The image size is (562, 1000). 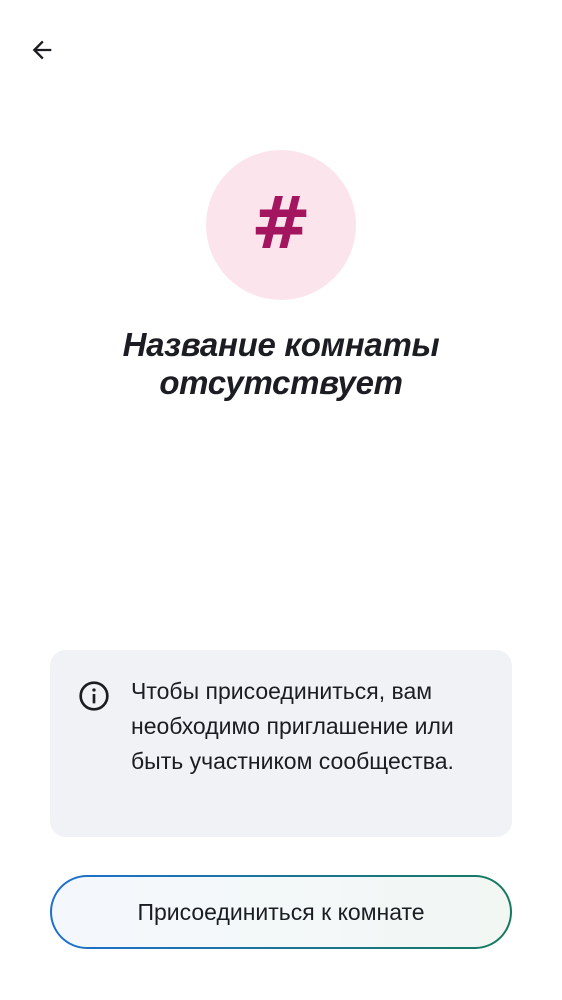 I want to click on back-button, so click(x=42, y=50).